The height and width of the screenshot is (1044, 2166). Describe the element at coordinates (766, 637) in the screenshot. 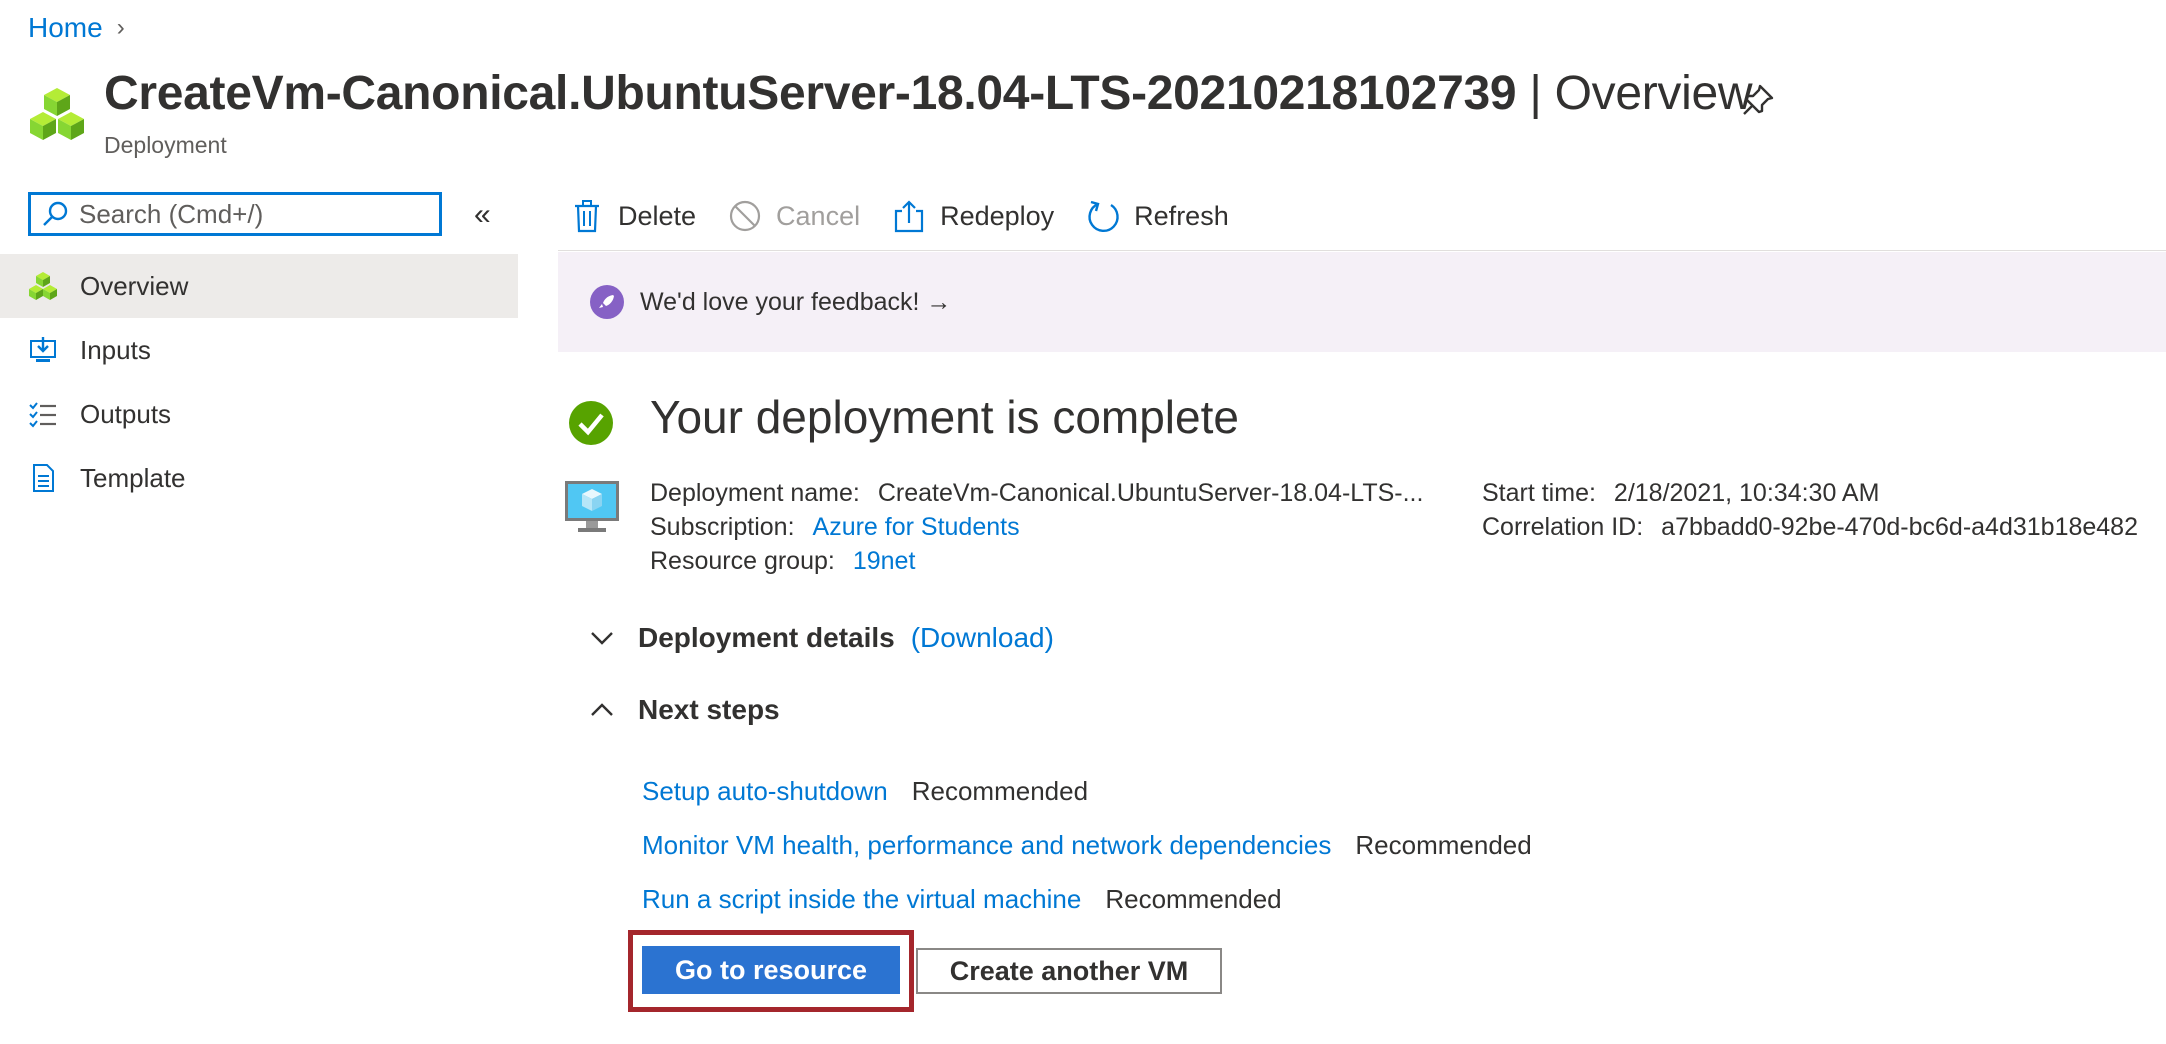

I see `deployment-details-label: Deployment details` at that location.